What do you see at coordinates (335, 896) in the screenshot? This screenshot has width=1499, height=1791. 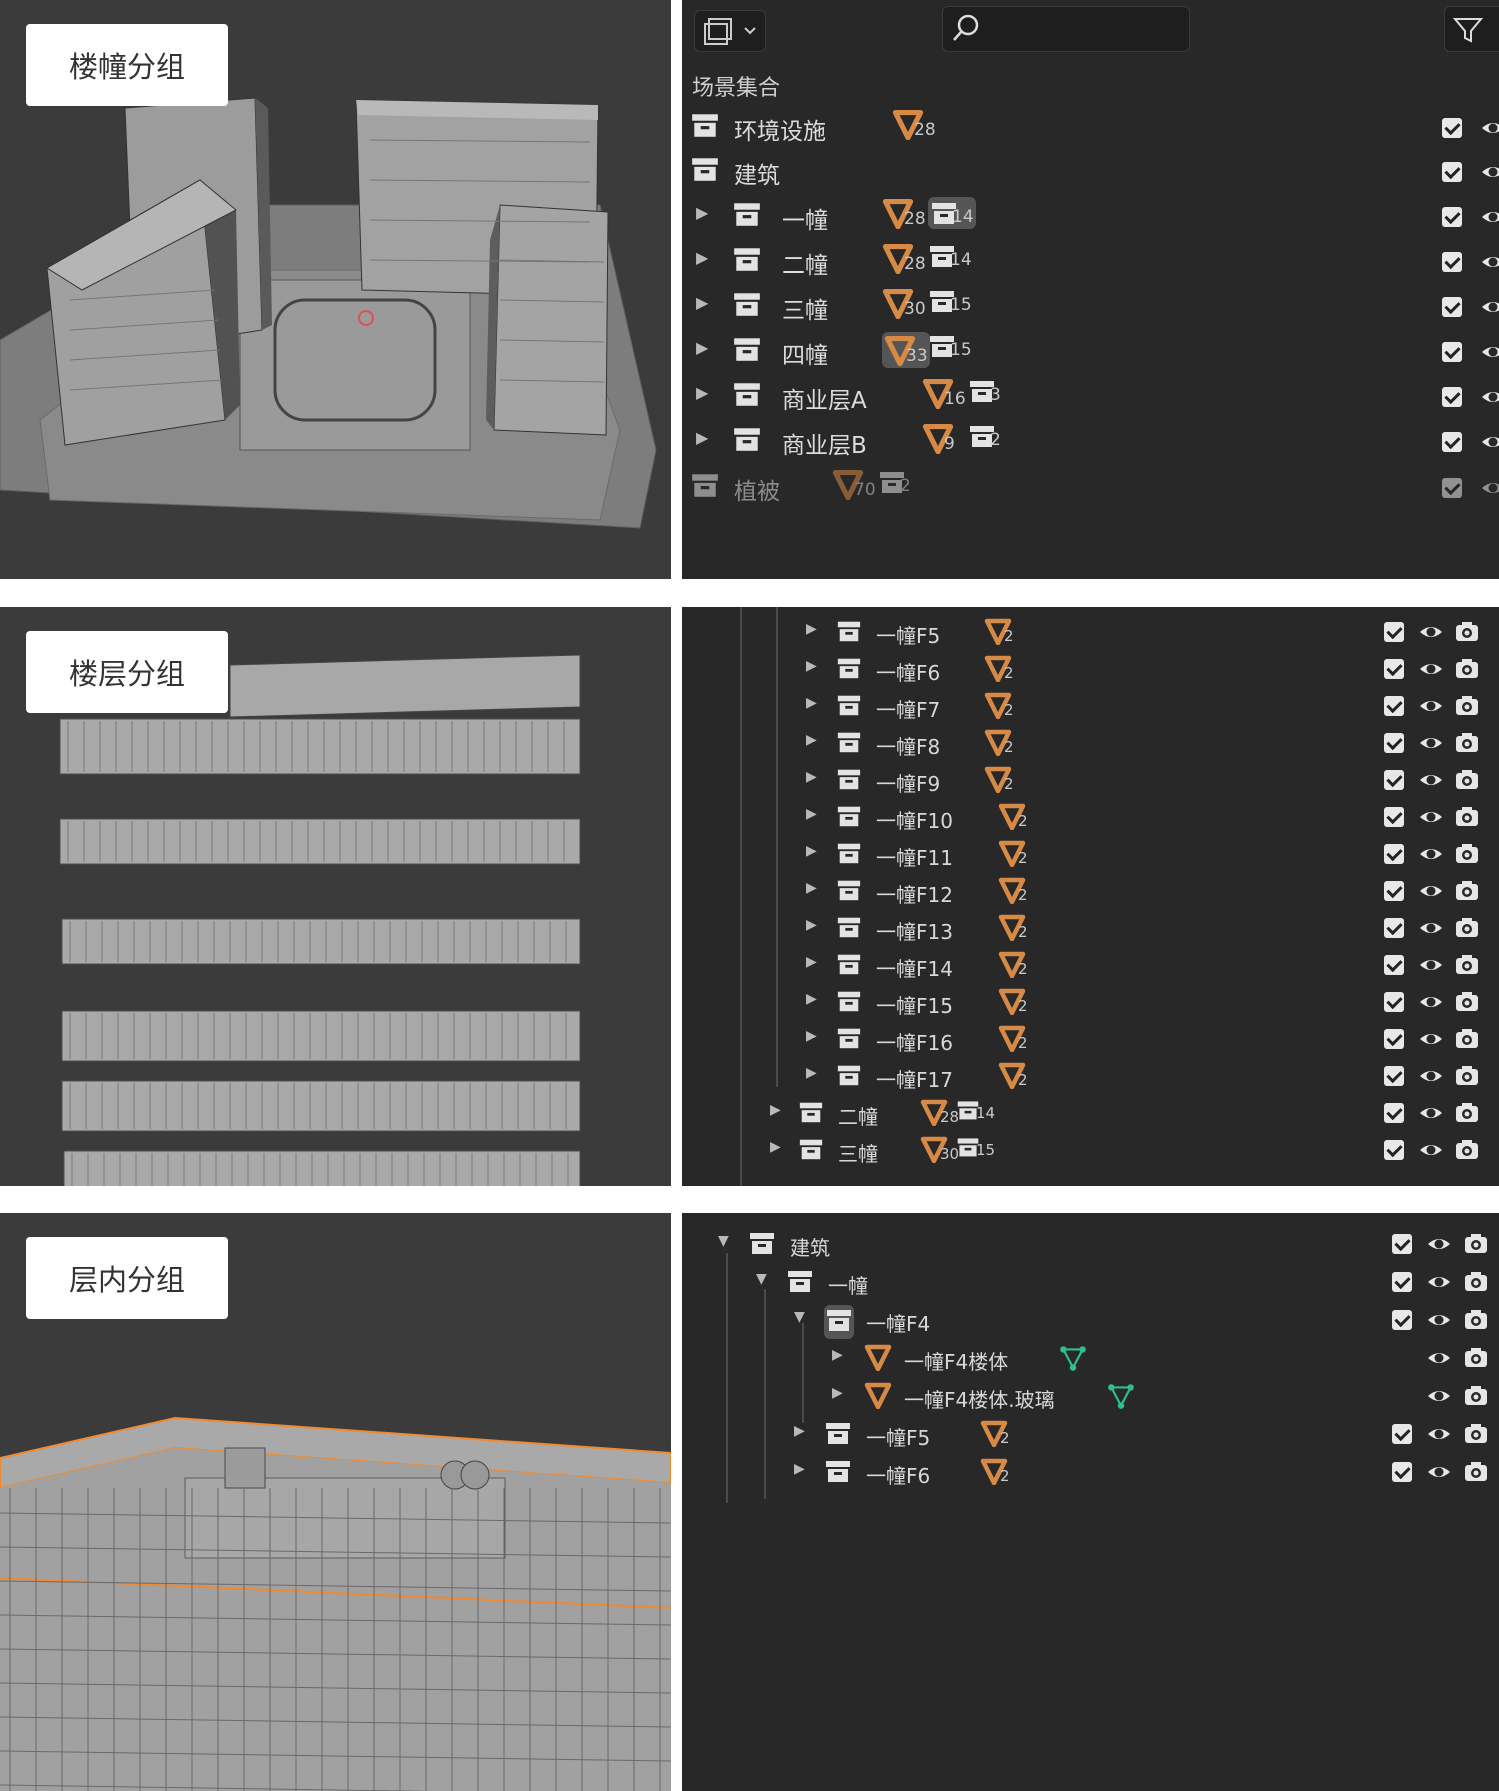 I see `viewport-floors: 楼层分组` at bounding box center [335, 896].